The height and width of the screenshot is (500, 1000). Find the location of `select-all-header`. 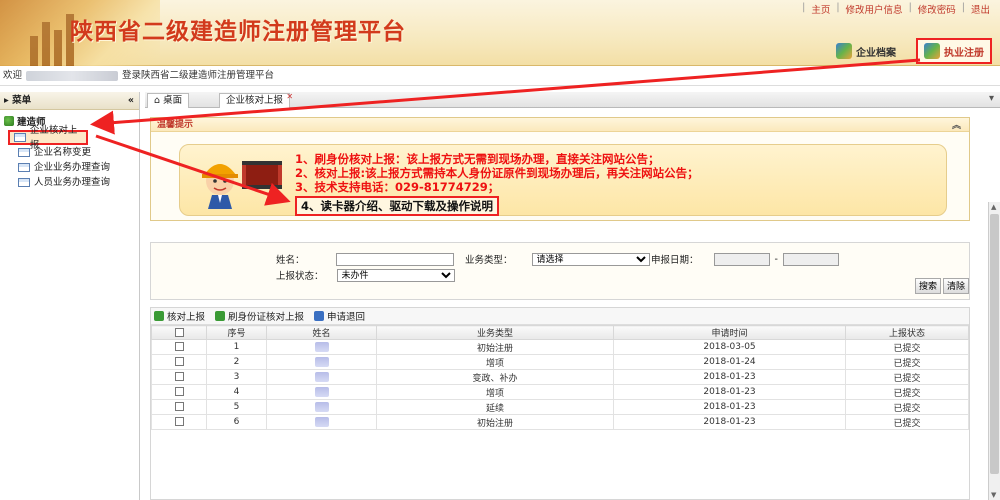

select-all-header is located at coordinates (179, 332).